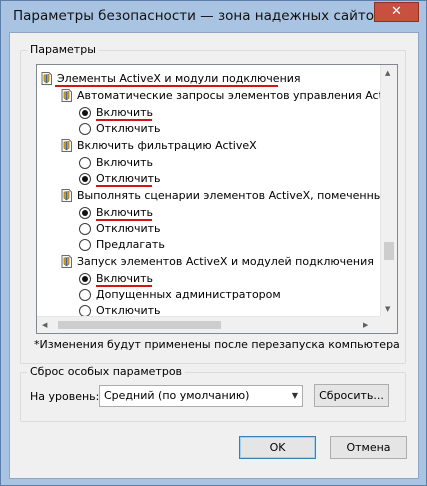  What do you see at coordinates (388, 324) in the screenshot?
I see `scroll-corner` at bounding box center [388, 324].